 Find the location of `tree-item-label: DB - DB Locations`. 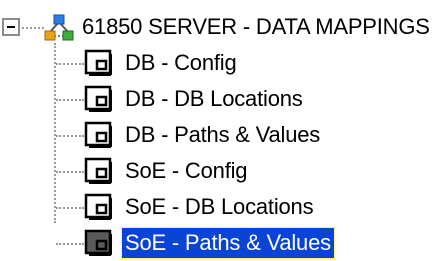

tree-item-label: DB - DB Locations is located at coordinates (214, 98).